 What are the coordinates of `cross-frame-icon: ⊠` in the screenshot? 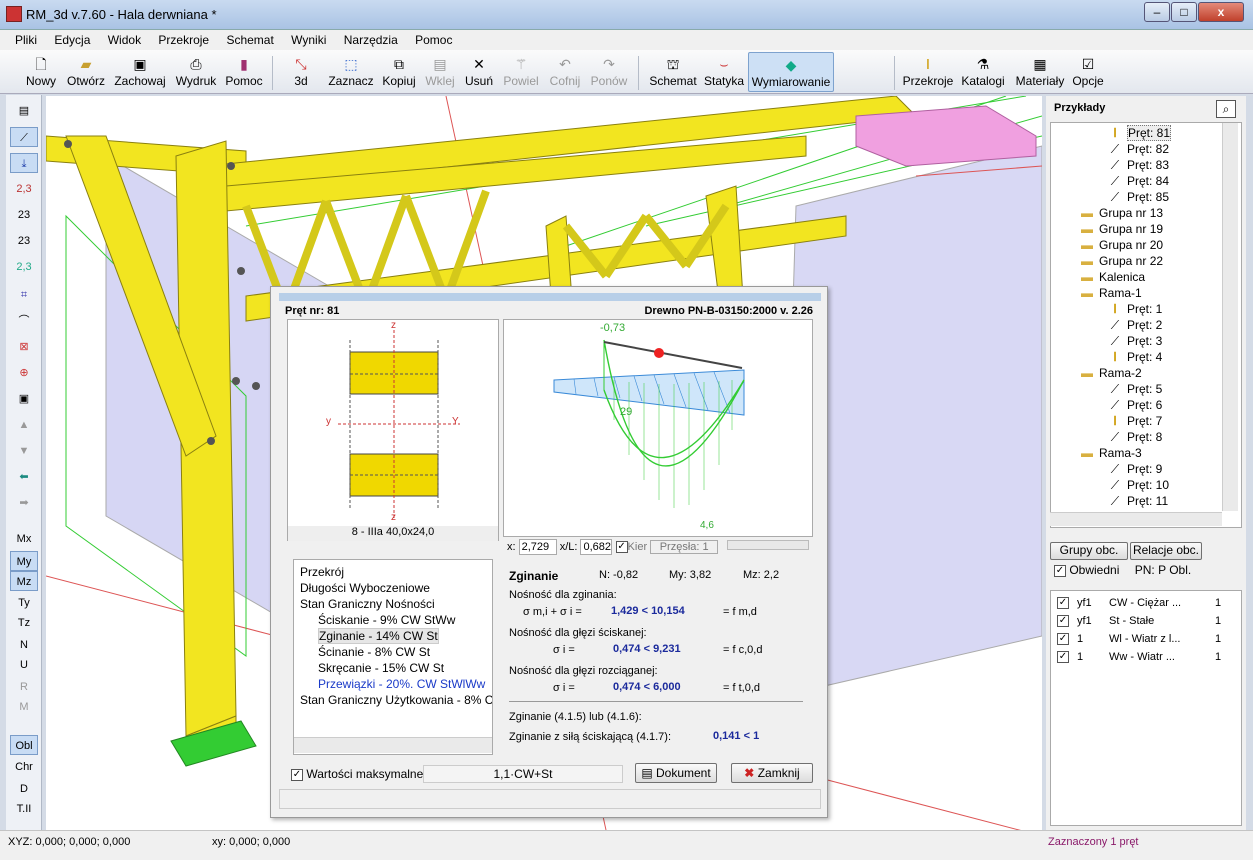 It's located at (24, 347).